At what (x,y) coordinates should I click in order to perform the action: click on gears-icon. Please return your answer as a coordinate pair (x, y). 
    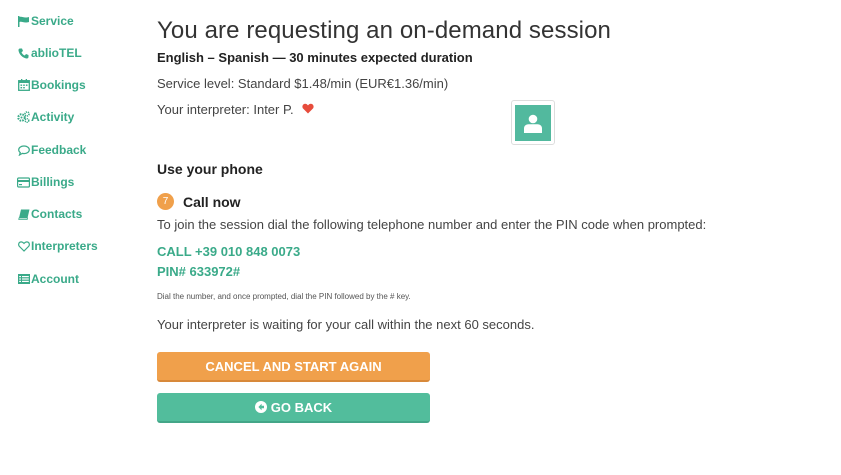
    Looking at the image, I should click on (23, 117).